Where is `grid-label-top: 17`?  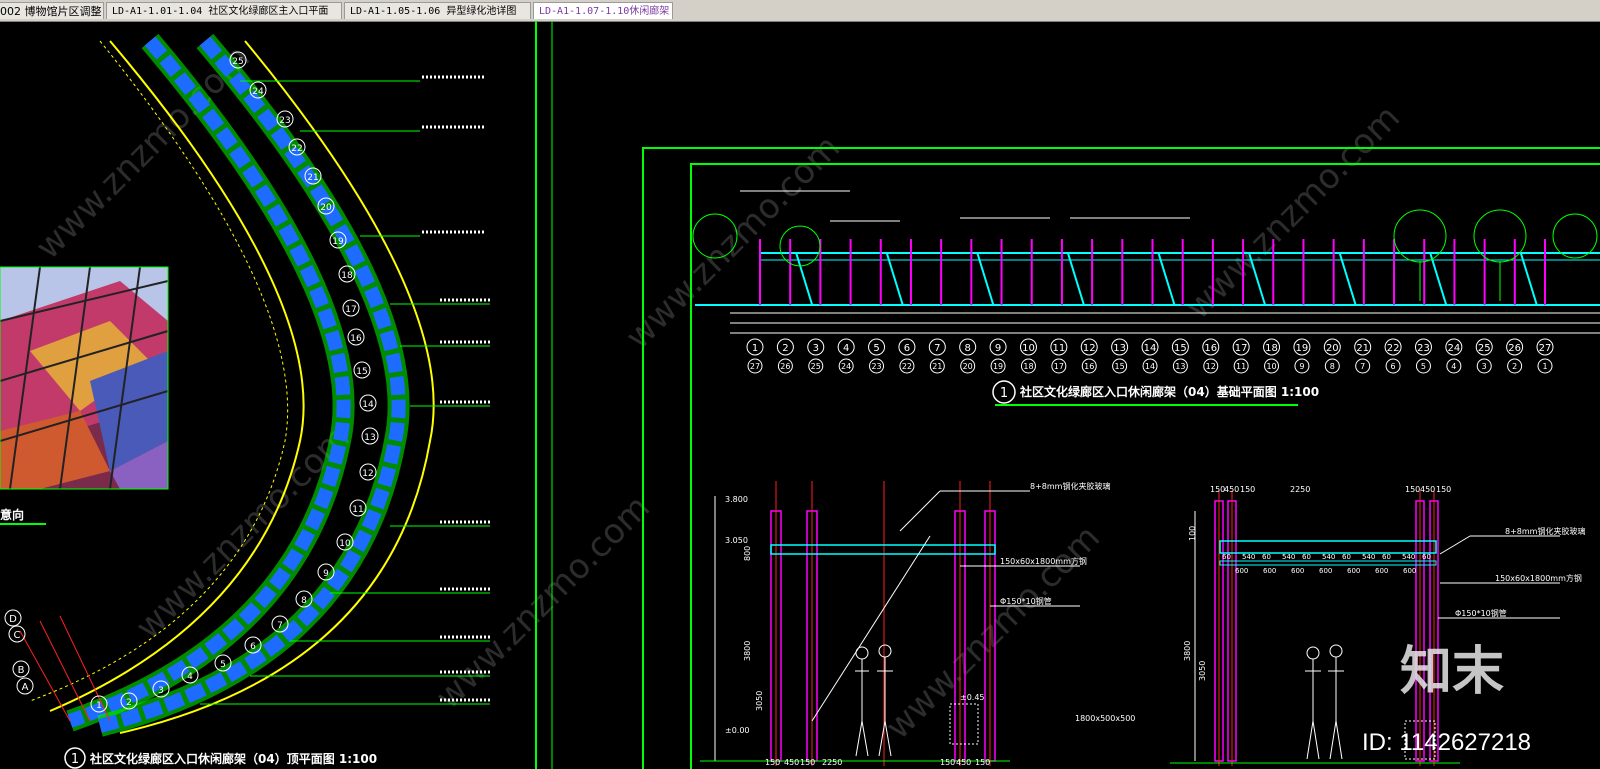
grid-label-top: 17 is located at coordinates (1241, 348).